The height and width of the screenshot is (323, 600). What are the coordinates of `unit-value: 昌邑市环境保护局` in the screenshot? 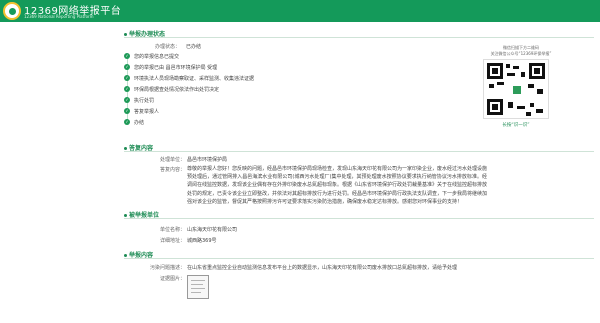 It's located at (207, 160).